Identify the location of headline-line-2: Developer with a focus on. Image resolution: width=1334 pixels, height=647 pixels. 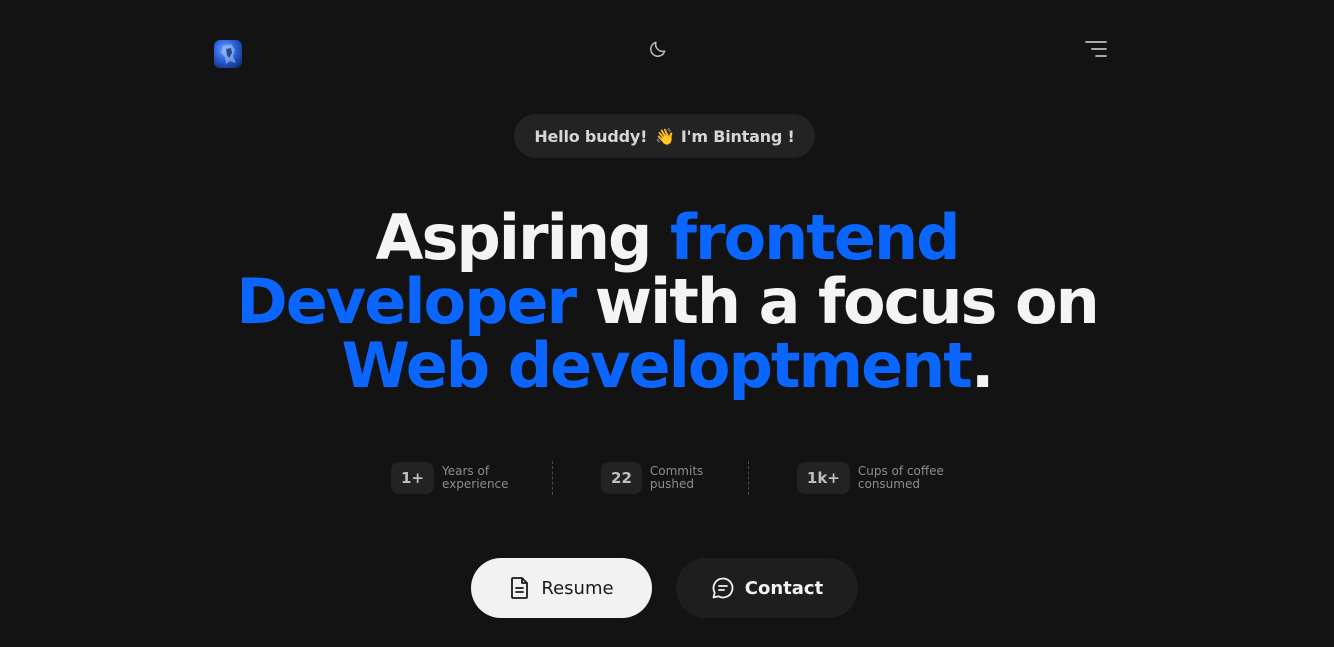
(667, 302).